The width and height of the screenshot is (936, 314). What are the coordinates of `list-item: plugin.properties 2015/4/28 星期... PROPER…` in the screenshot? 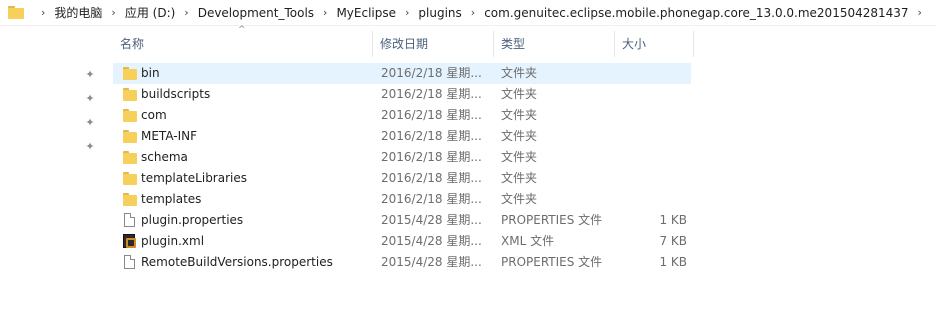 It's located at (402, 220).